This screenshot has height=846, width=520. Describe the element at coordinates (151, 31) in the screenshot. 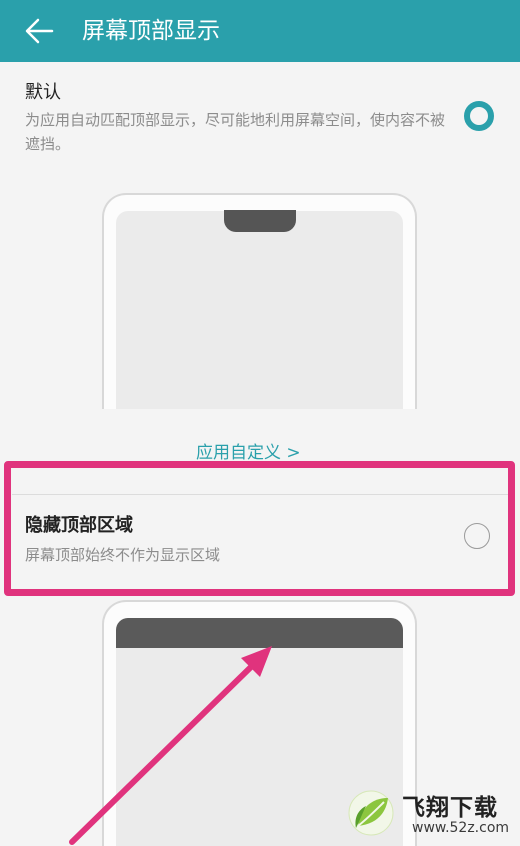

I see `page-title: 屏幕顶部显示` at that location.